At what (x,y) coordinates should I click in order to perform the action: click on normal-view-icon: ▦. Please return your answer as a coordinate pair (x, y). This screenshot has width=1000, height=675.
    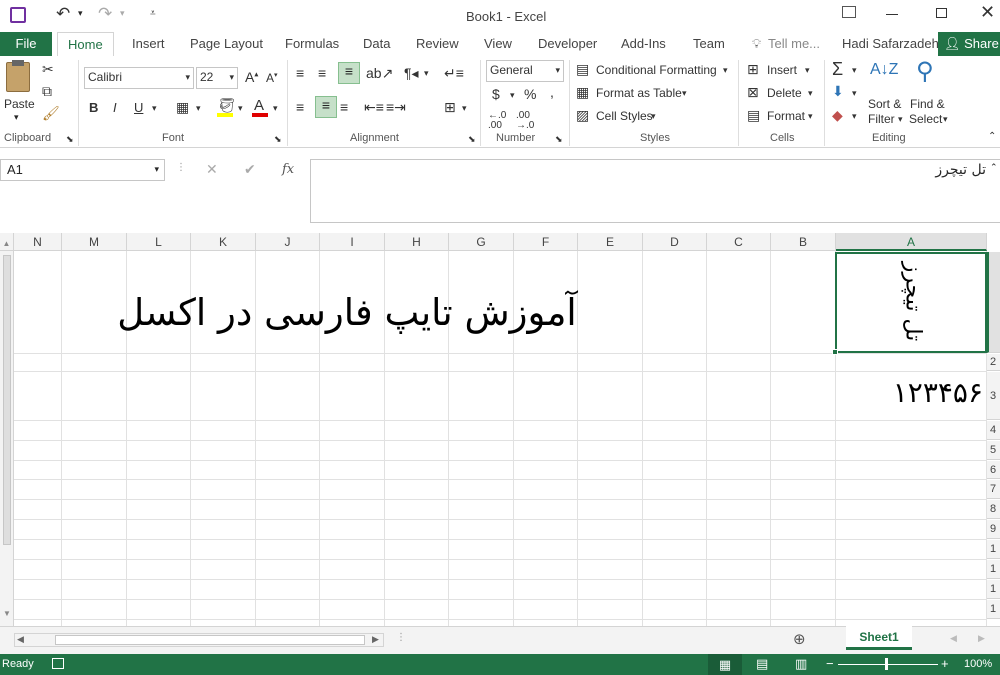
    Looking at the image, I should click on (725, 664).